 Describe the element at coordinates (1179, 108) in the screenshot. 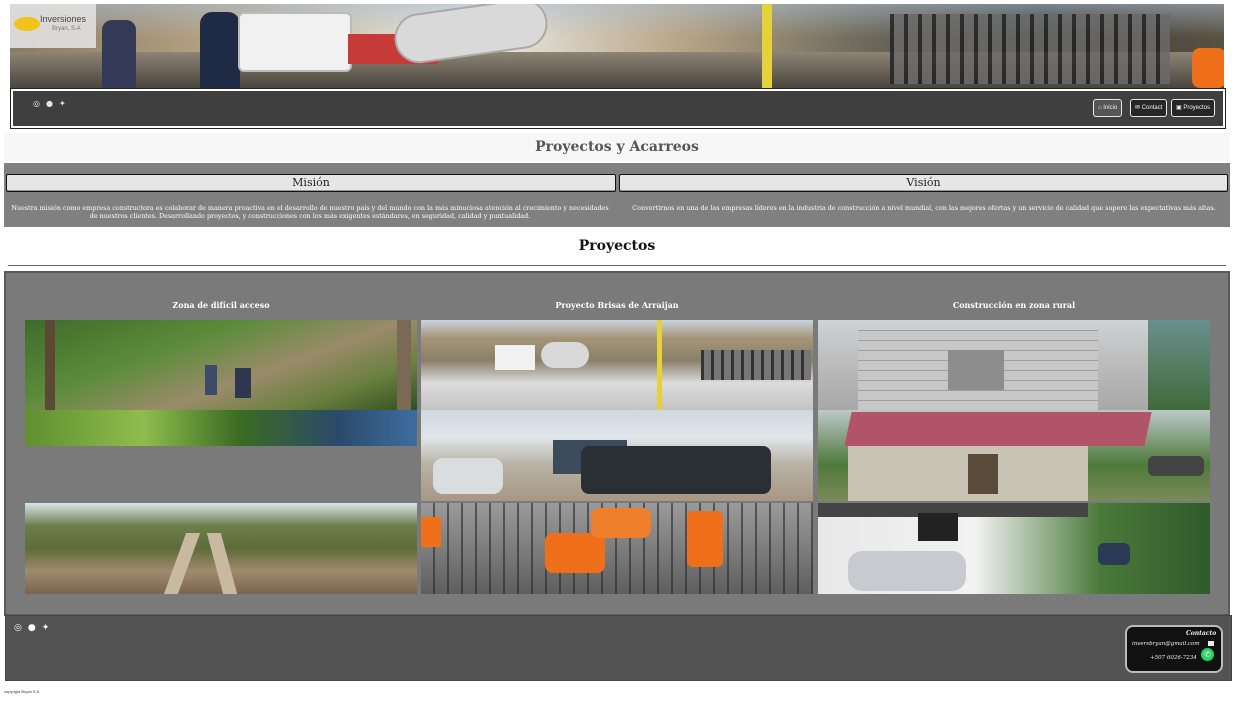

I see `gallery-icon: ▣` at that location.